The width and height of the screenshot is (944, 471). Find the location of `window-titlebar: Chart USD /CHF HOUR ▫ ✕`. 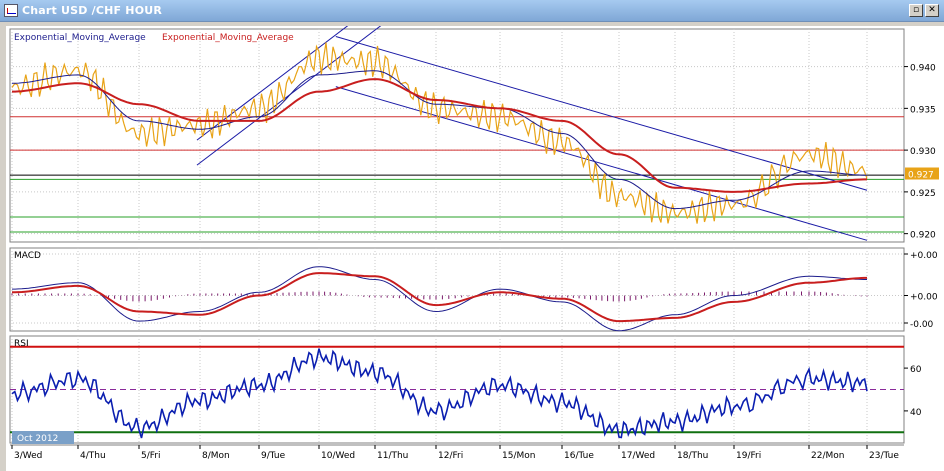

window-titlebar: Chart USD /CHF HOUR ▫ ✕ is located at coordinates (472, 11).